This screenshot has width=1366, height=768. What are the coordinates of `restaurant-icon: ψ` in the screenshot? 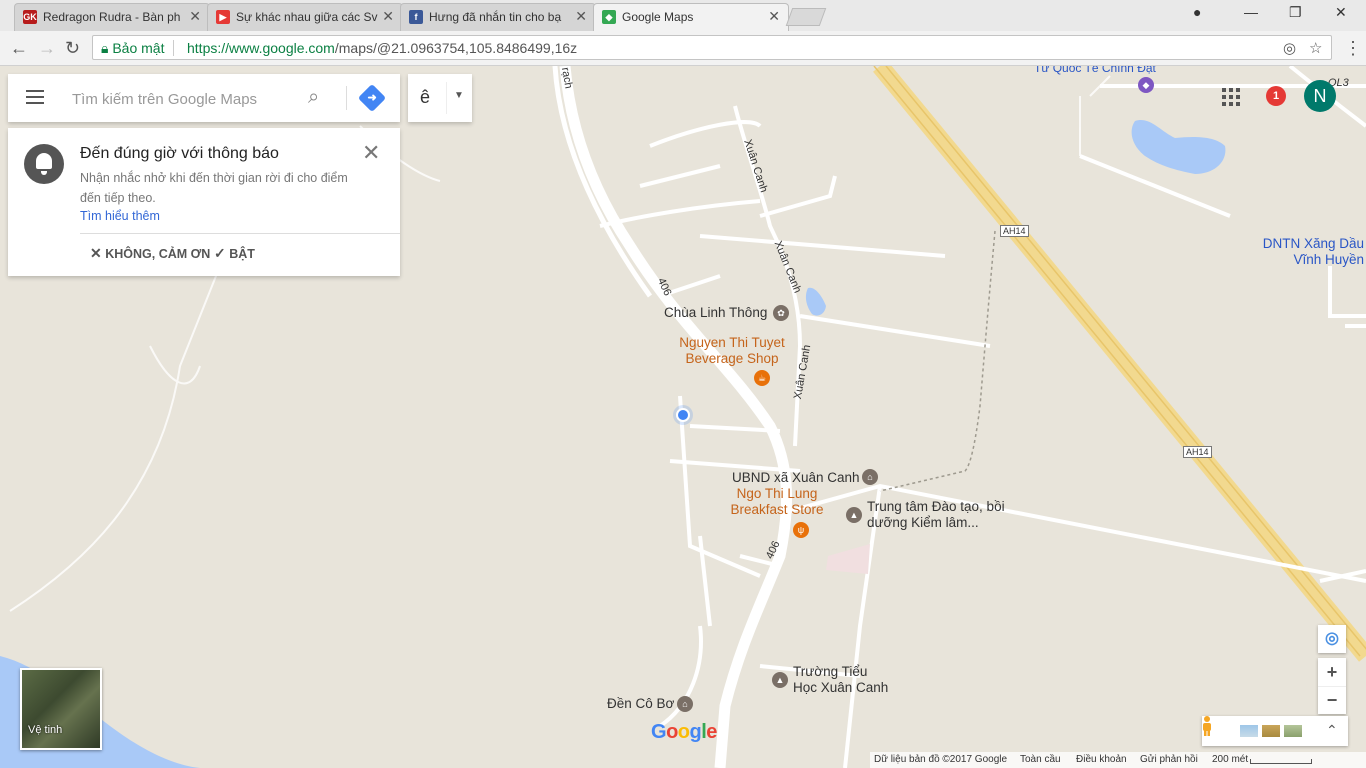 It's located at (801, 530).